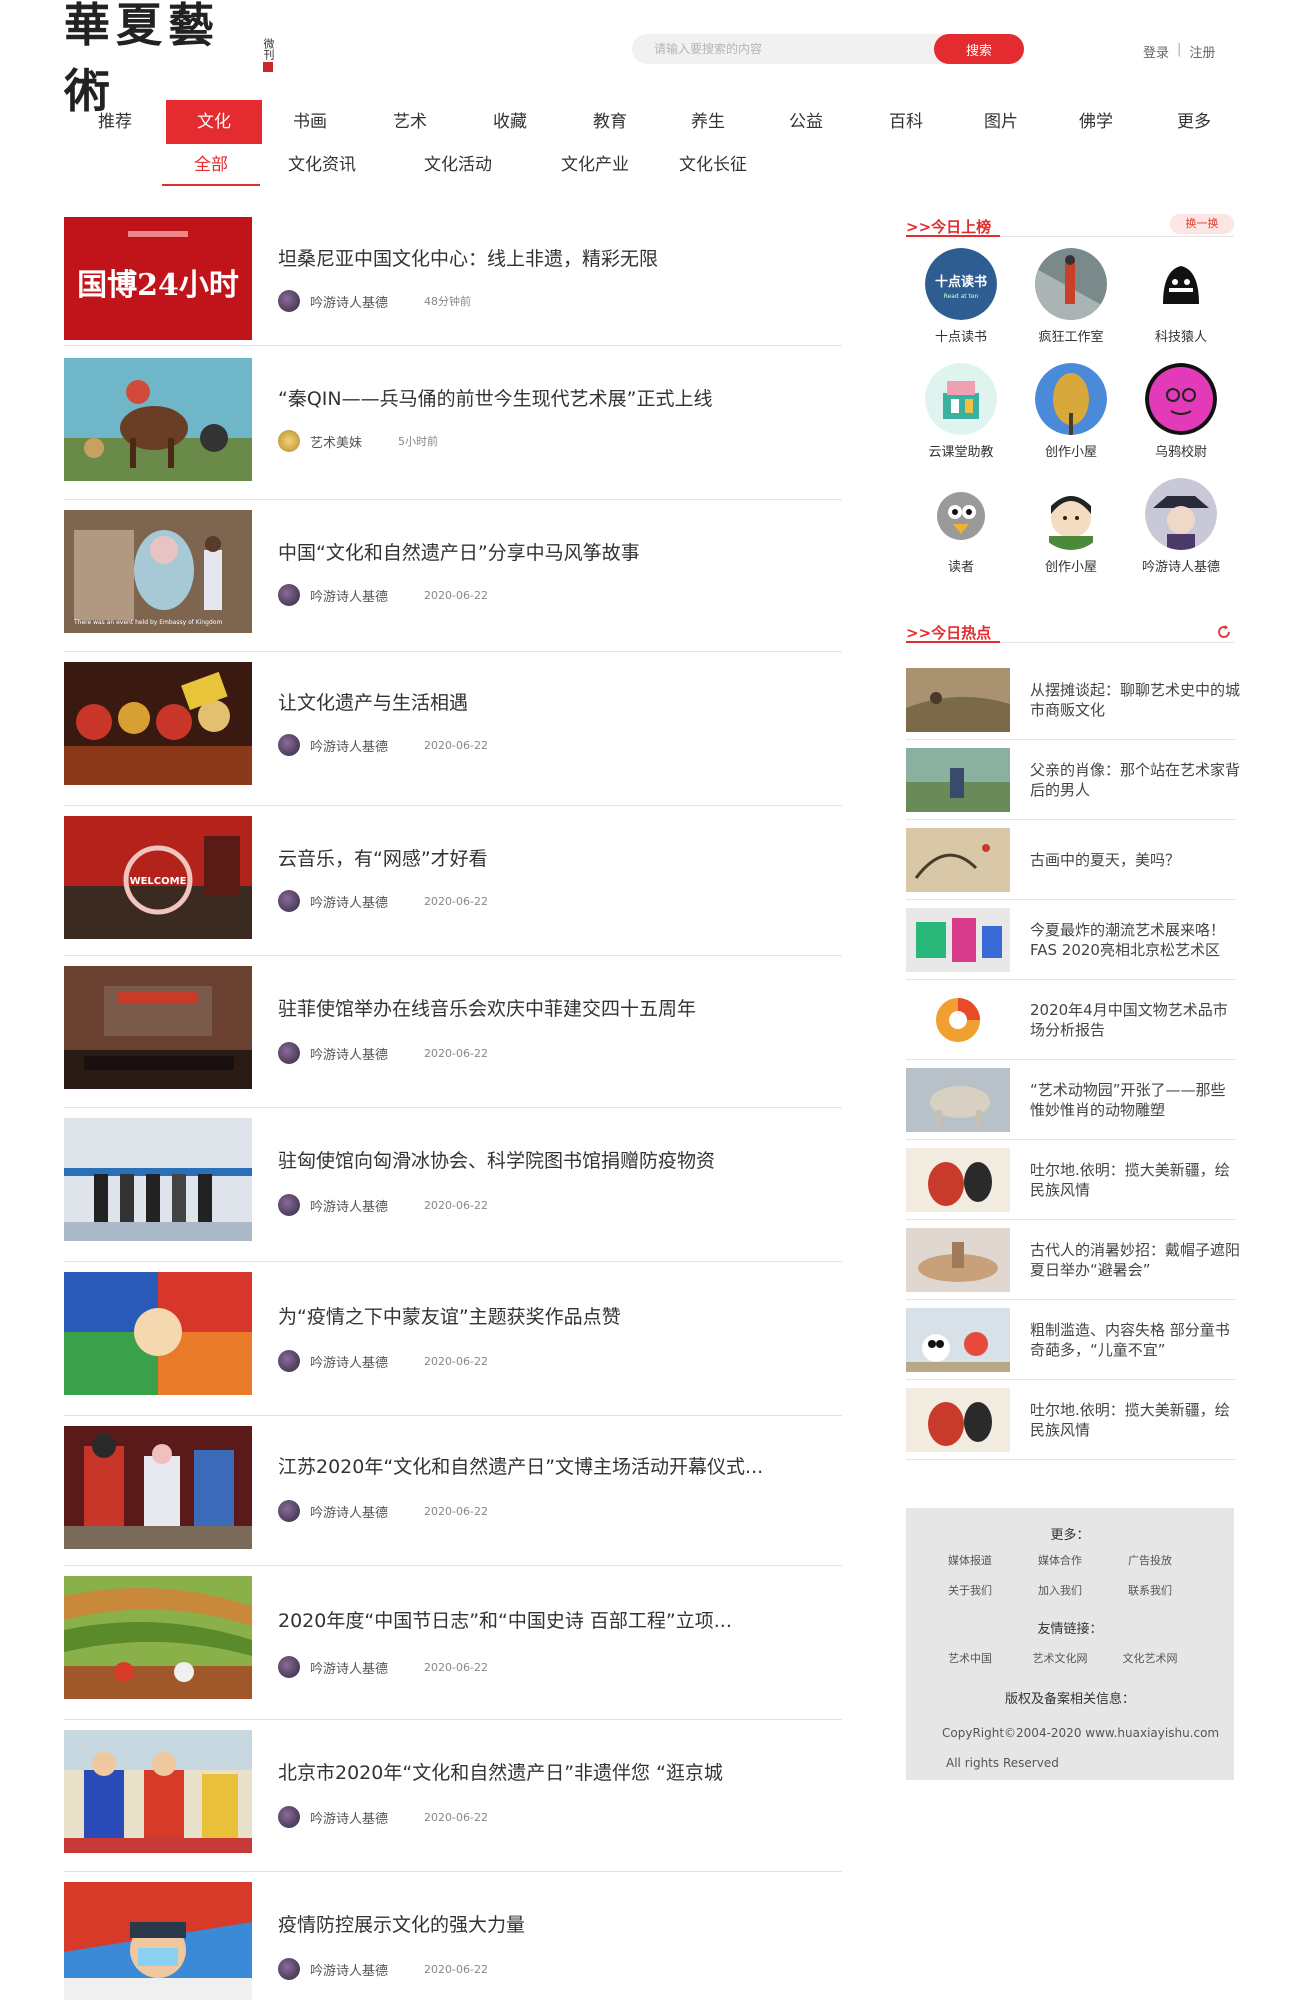 The width and height of the screenshot is (1300, 2000). I want to click on author-name: 科技猿人, so click(1181, 335).